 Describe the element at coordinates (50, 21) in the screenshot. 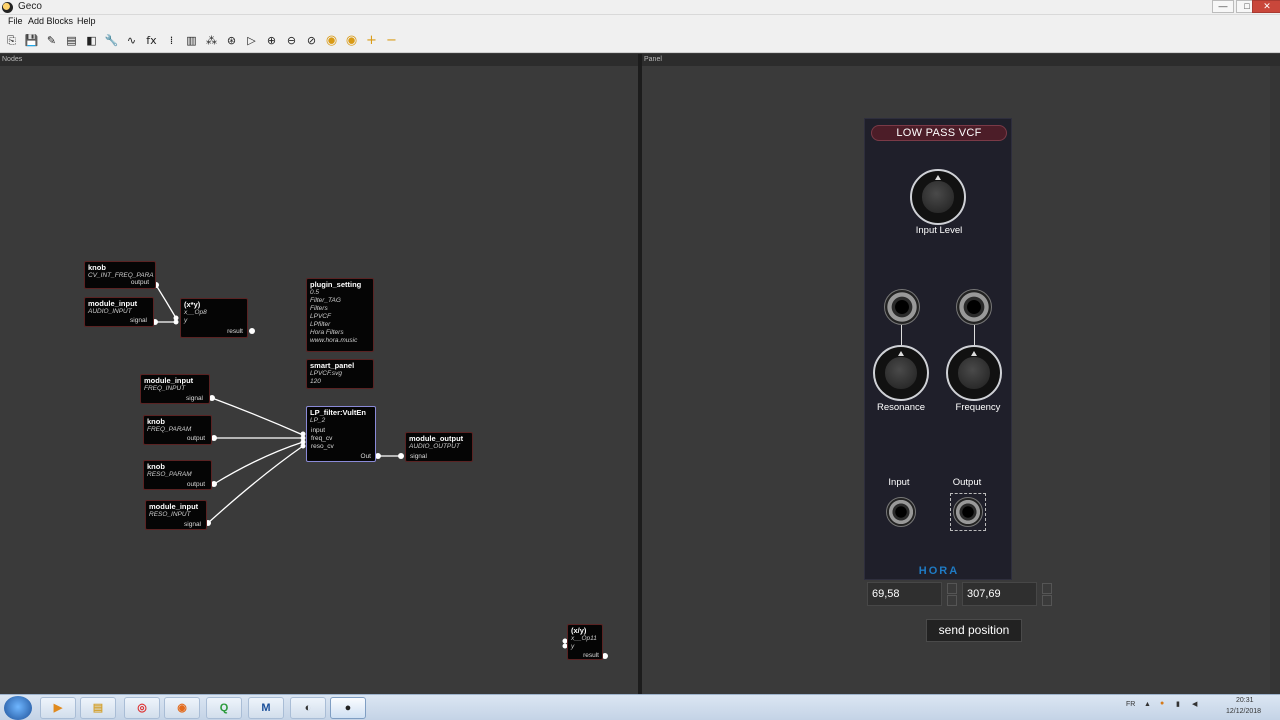

I see `menu-add-blocks: Add Blocks` at that location.